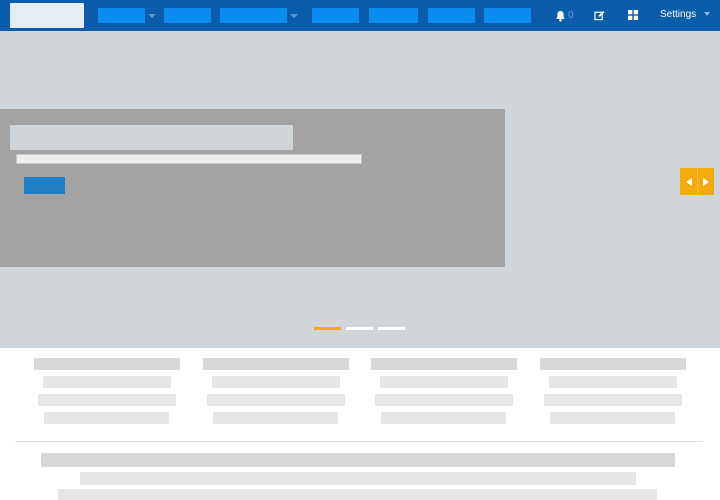 Image resolution: width=720 pixels, height=500 pixels. What do you see at coordinates (358, 441) in the screenshot?
I see `section-divider` at bounding box center [358, 441].